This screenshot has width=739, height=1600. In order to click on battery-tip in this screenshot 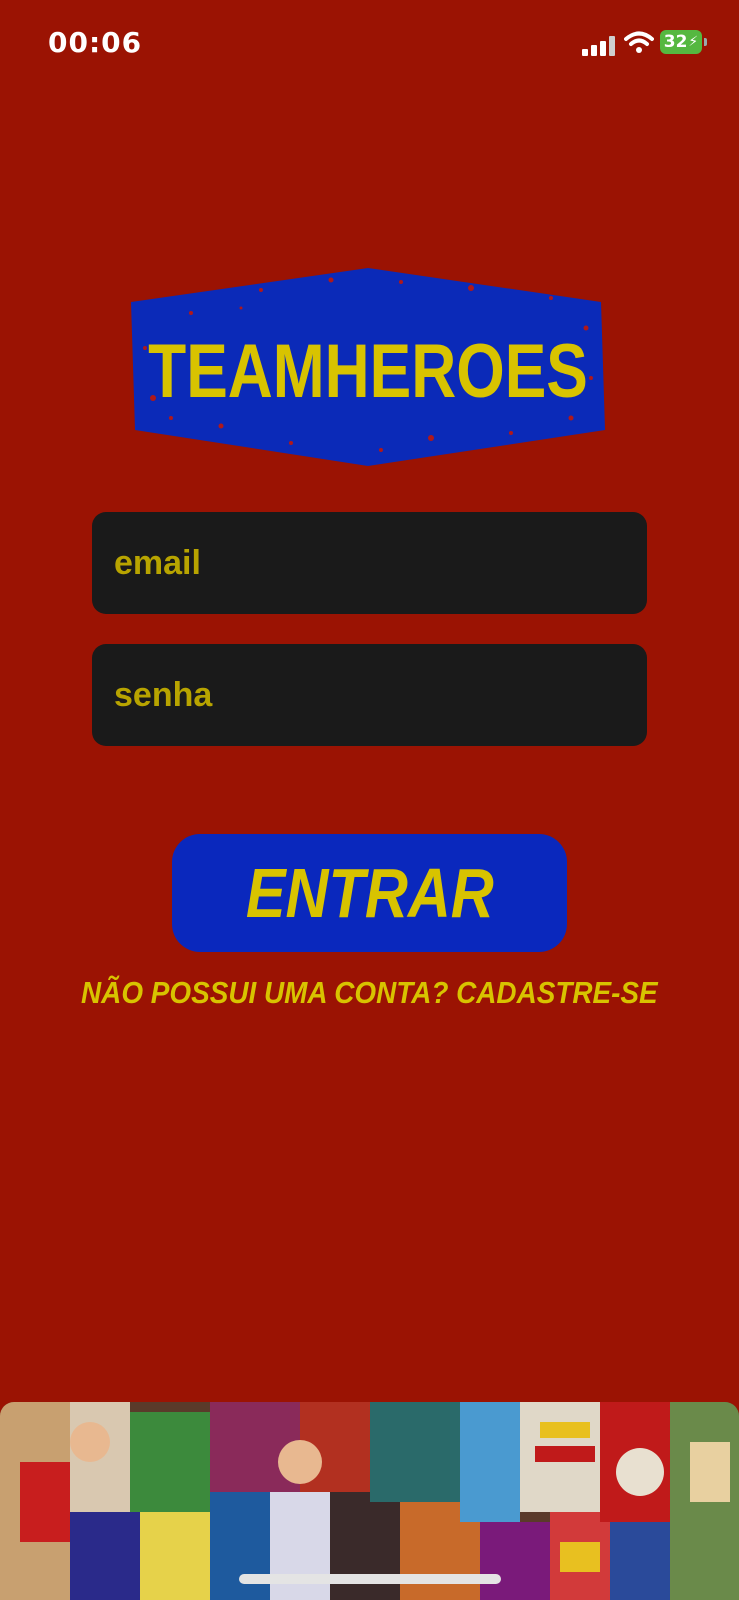, I will do `click(705, 42)`.